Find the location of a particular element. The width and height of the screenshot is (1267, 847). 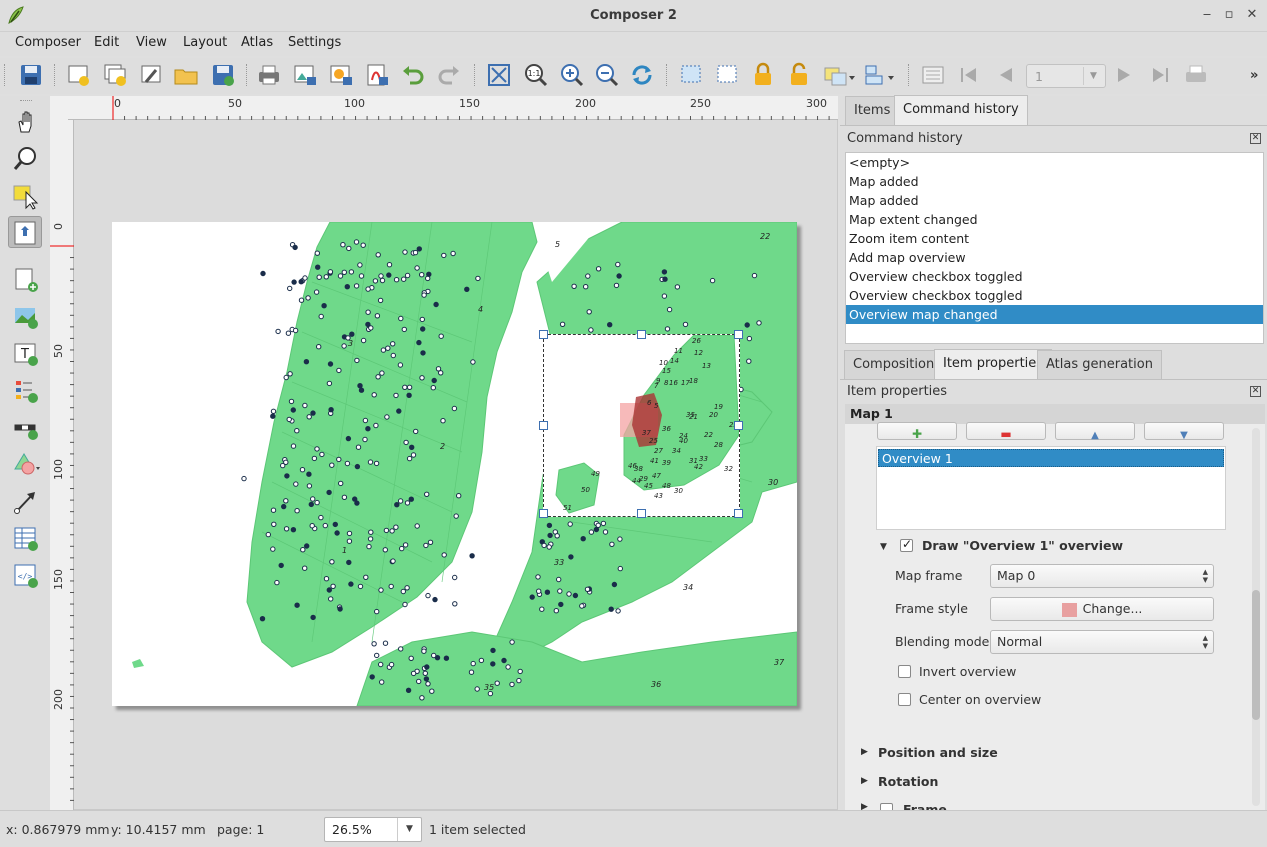

history-item: Add map overview is located at coordinates (1054, 257).